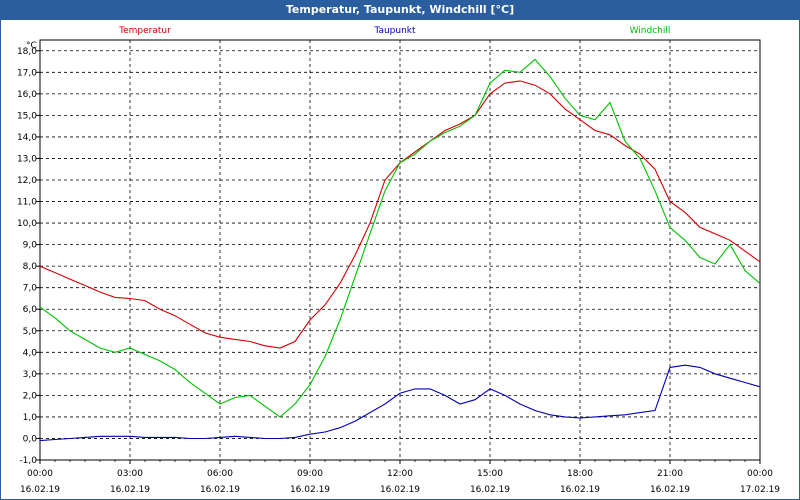  Describe the element at coordinates (30, 375) in the screenshot. I see `y-tick-label: 3,0` at that location.